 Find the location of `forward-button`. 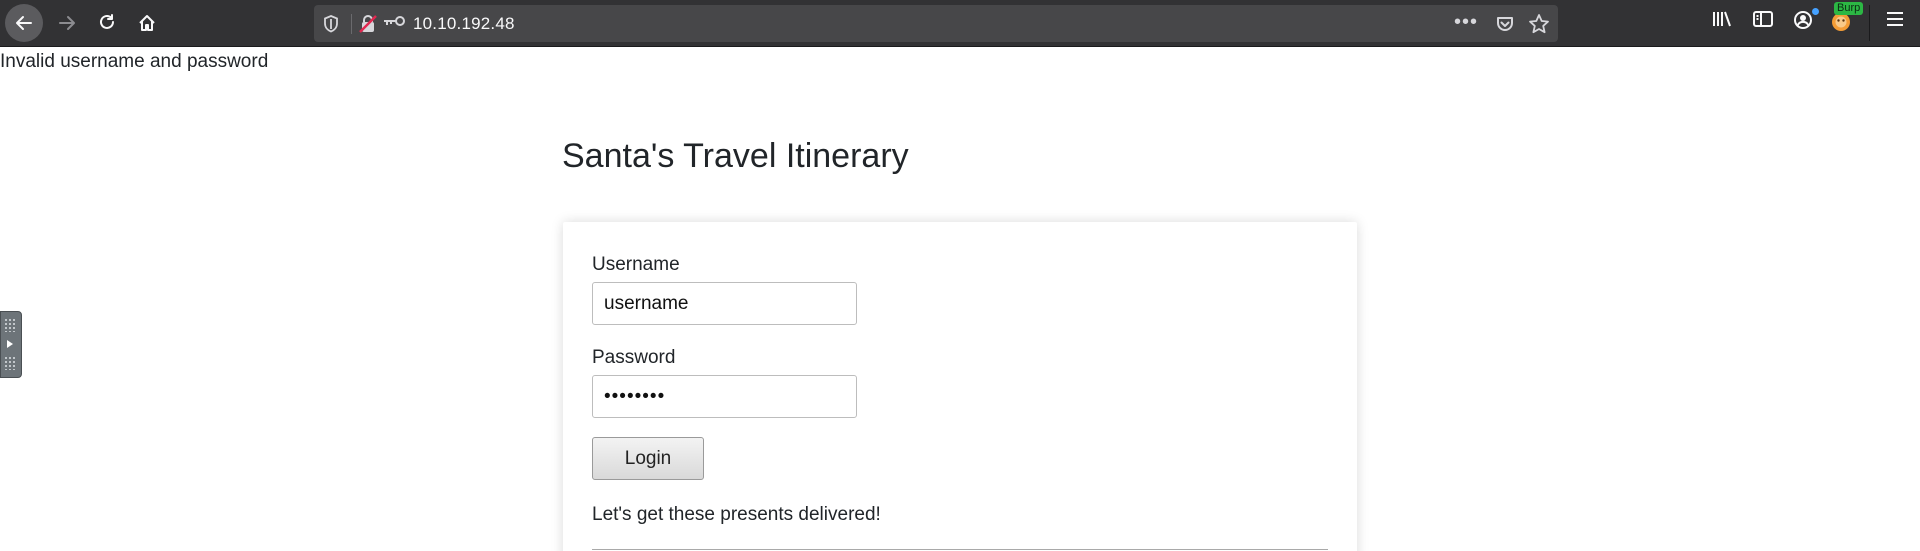

forward-button is located at coordinates (67, 23).